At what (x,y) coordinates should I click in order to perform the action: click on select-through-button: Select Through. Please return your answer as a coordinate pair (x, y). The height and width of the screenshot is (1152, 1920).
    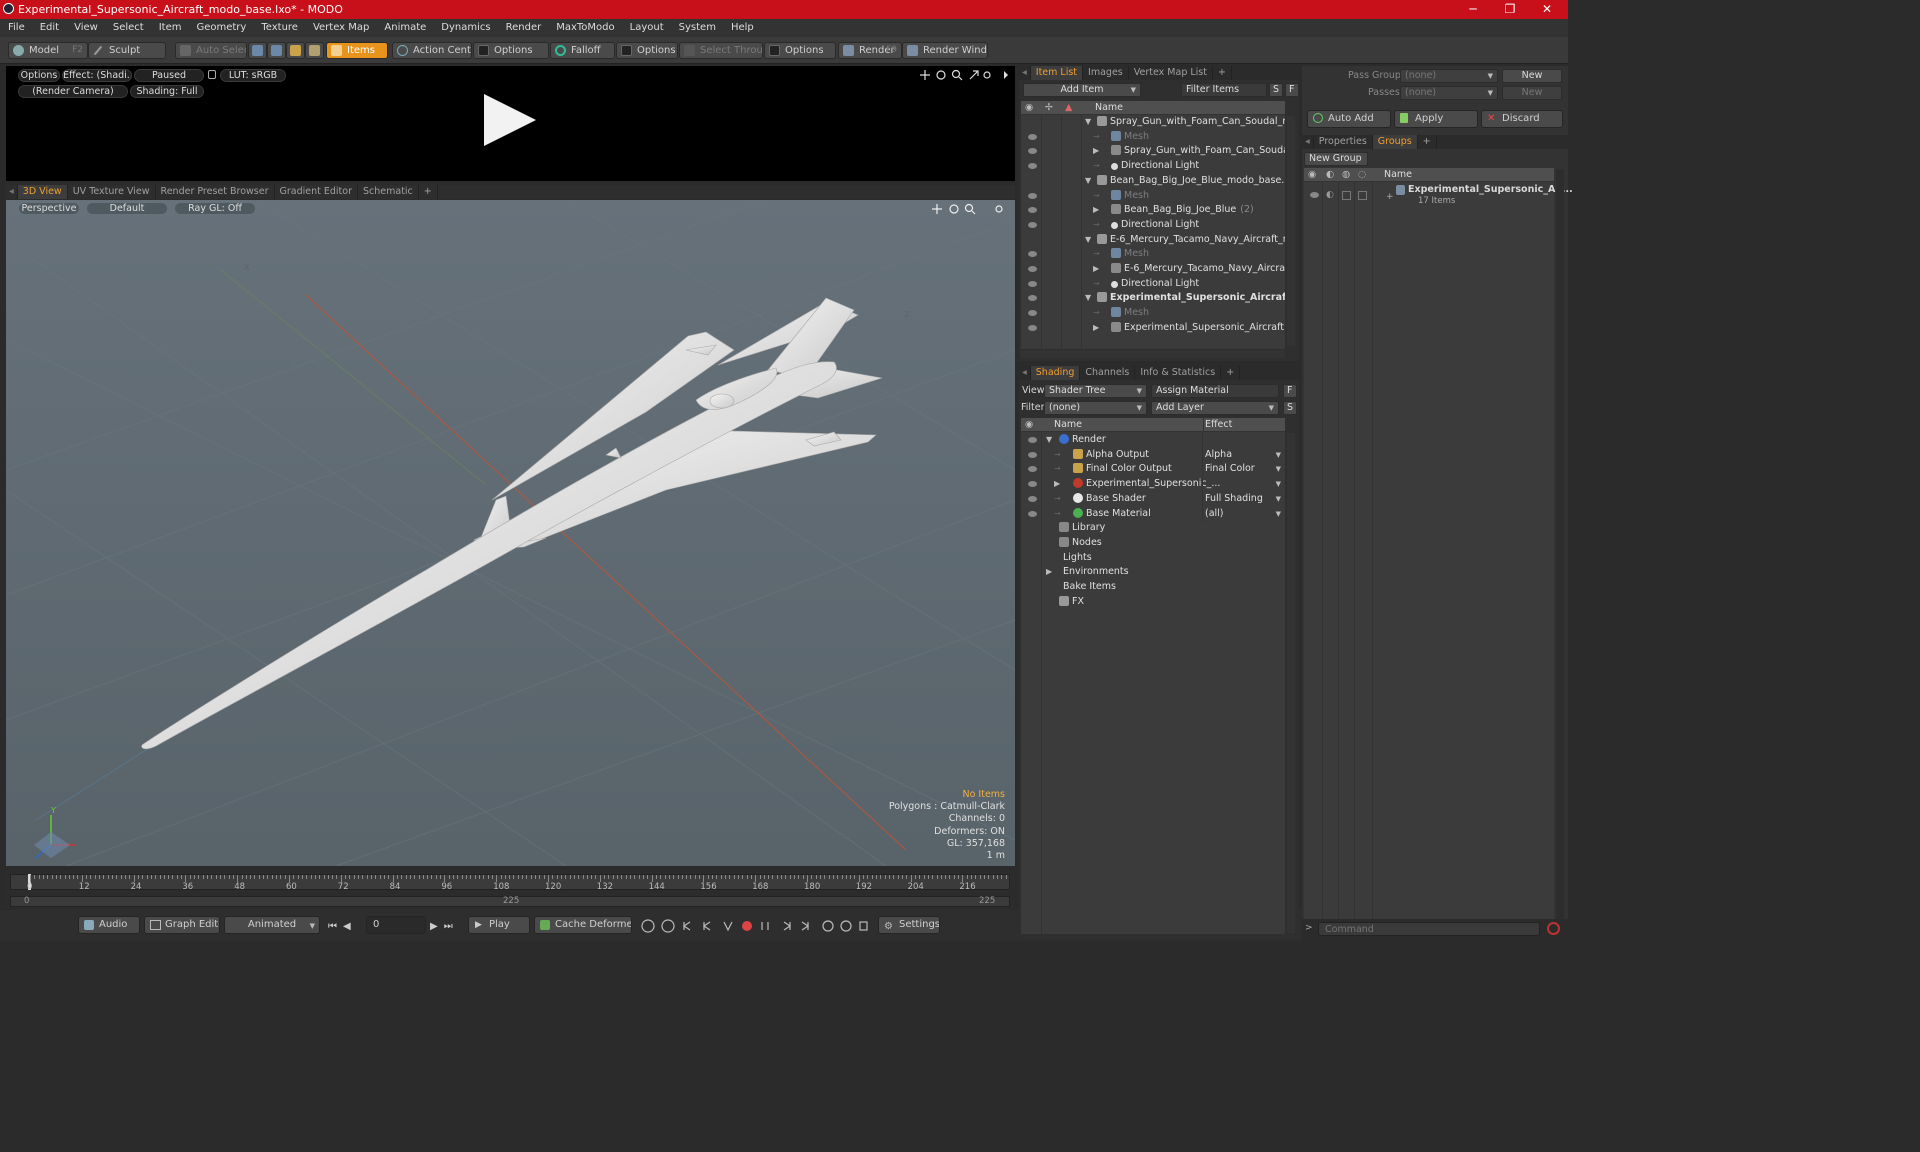
    Looking at the image, I should click on (721, 50).